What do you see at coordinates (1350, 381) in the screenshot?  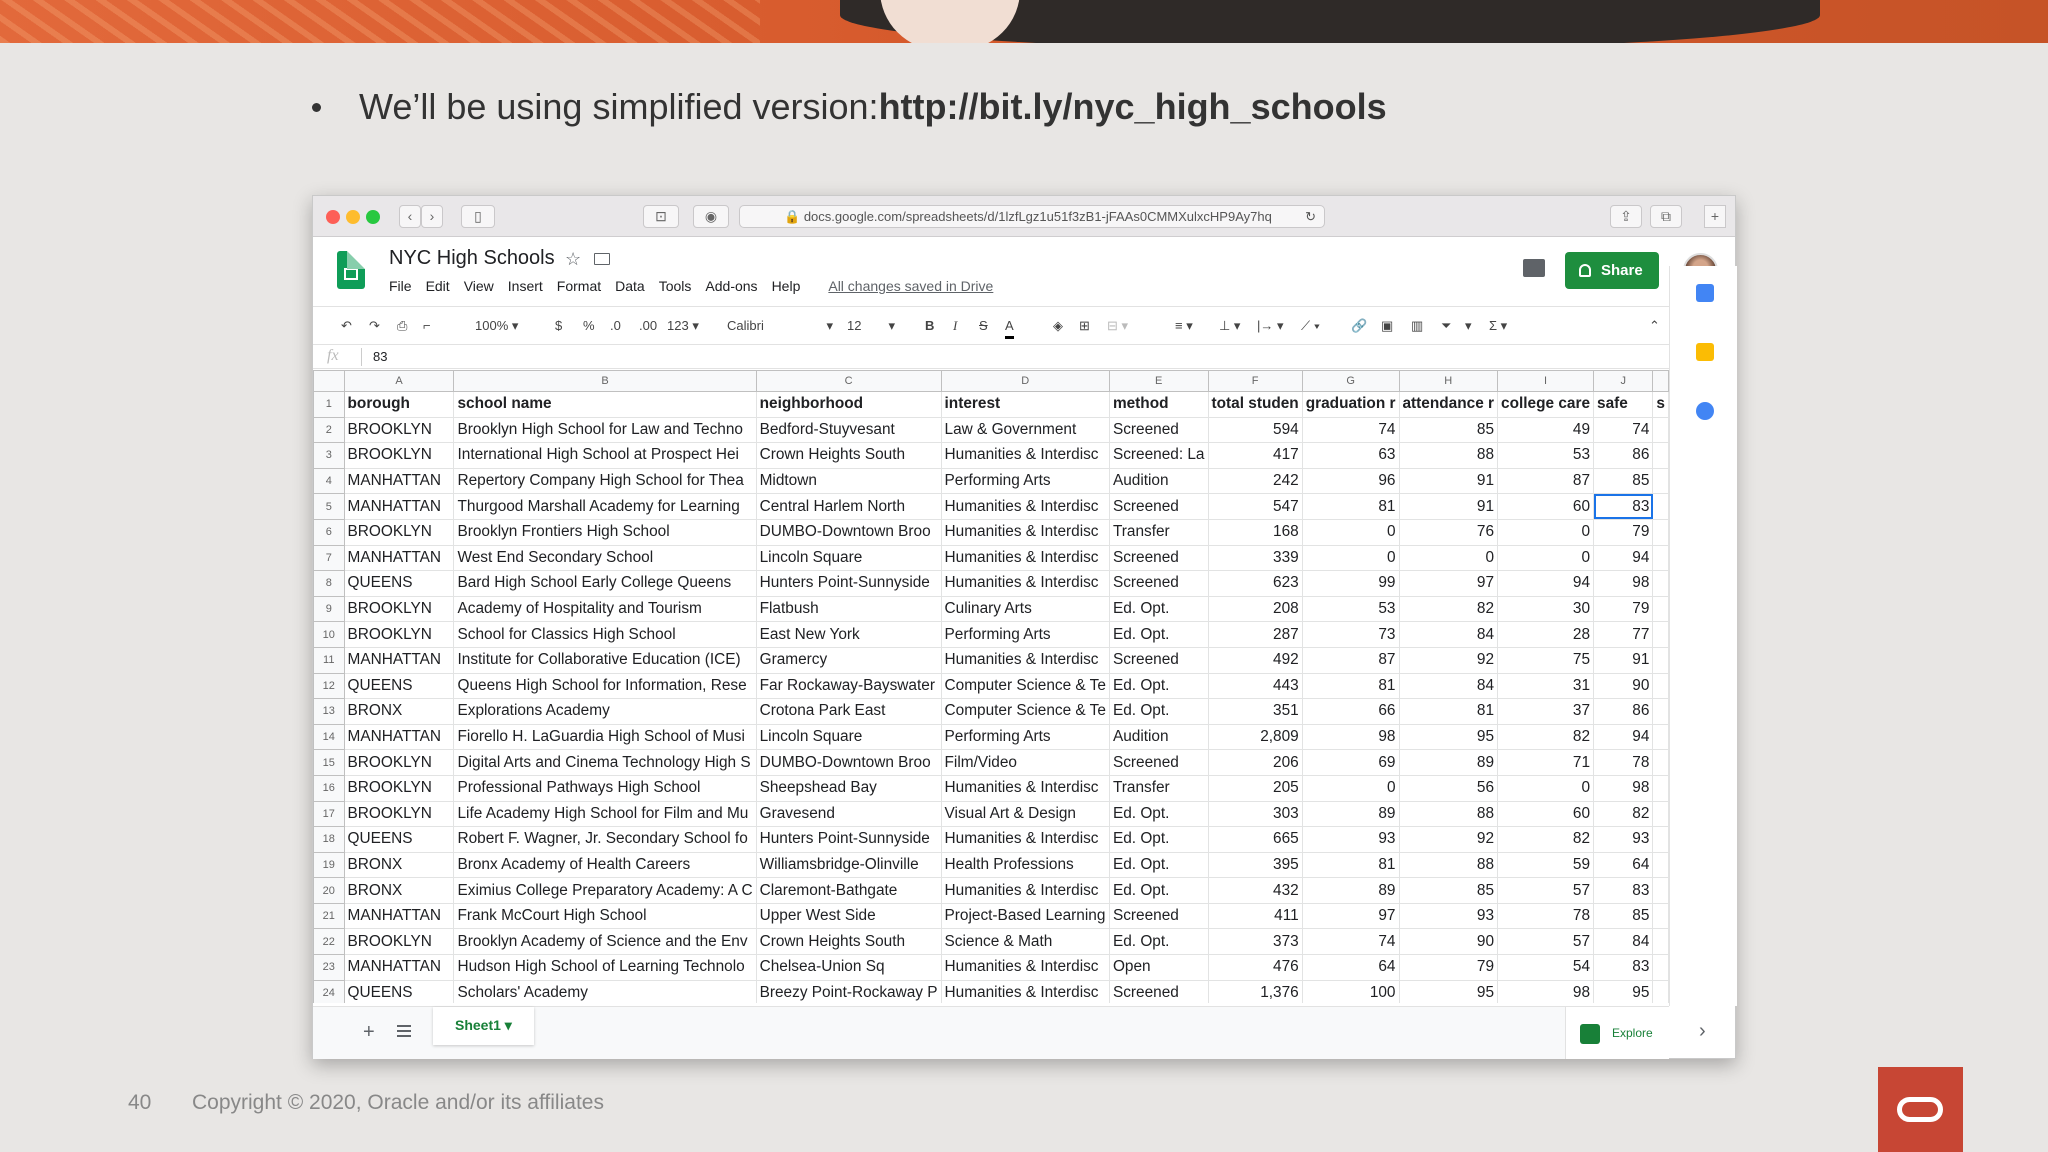 I see `column-header: G` at bounding box center [1350, 381].